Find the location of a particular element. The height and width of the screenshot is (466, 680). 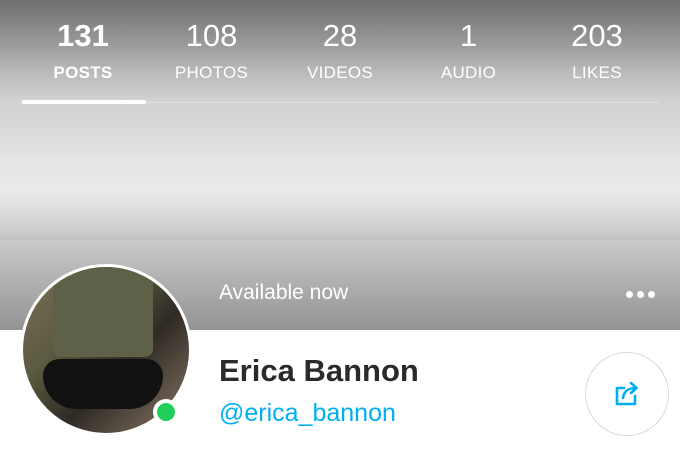

likes-count: 203 is located at coordinates (597, 35).